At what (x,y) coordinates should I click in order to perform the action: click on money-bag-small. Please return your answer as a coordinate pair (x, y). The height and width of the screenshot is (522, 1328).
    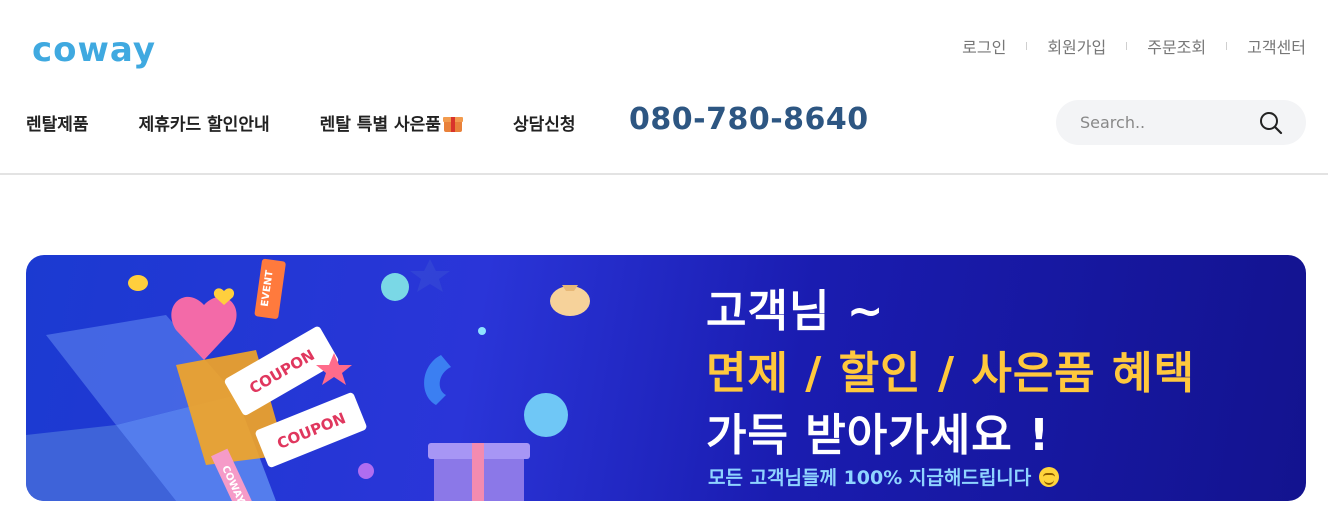
    Looking at the image, I should click on (138, 283).